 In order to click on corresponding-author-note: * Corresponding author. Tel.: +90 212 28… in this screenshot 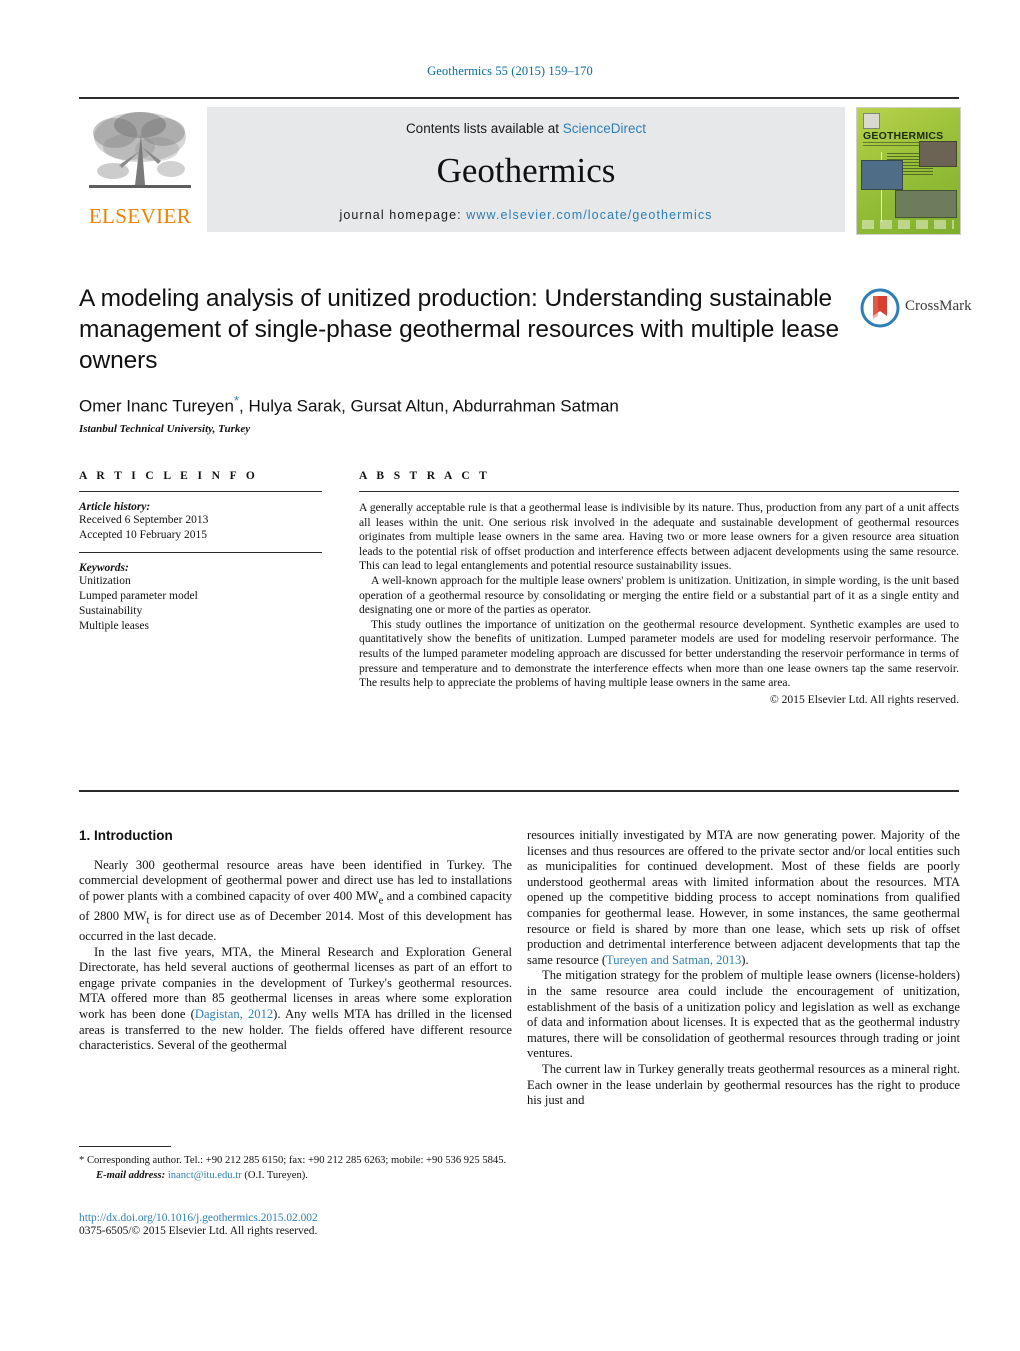, I will do `click(293, 1160)`.